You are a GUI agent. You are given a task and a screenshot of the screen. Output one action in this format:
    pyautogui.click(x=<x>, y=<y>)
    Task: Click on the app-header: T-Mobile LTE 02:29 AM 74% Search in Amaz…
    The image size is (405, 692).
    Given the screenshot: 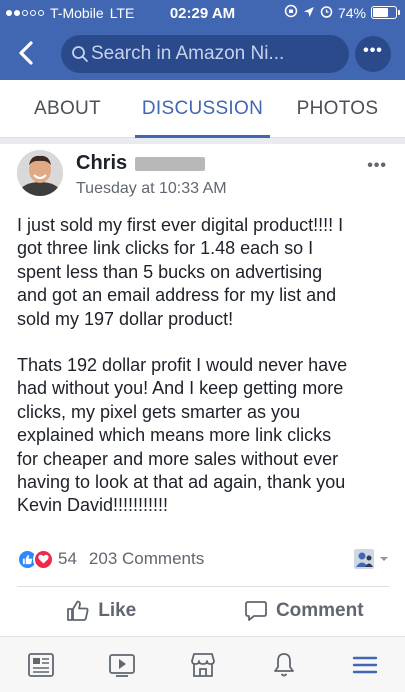 What is the action you would take?
    pyautogui.click(x=202, y=40)
    